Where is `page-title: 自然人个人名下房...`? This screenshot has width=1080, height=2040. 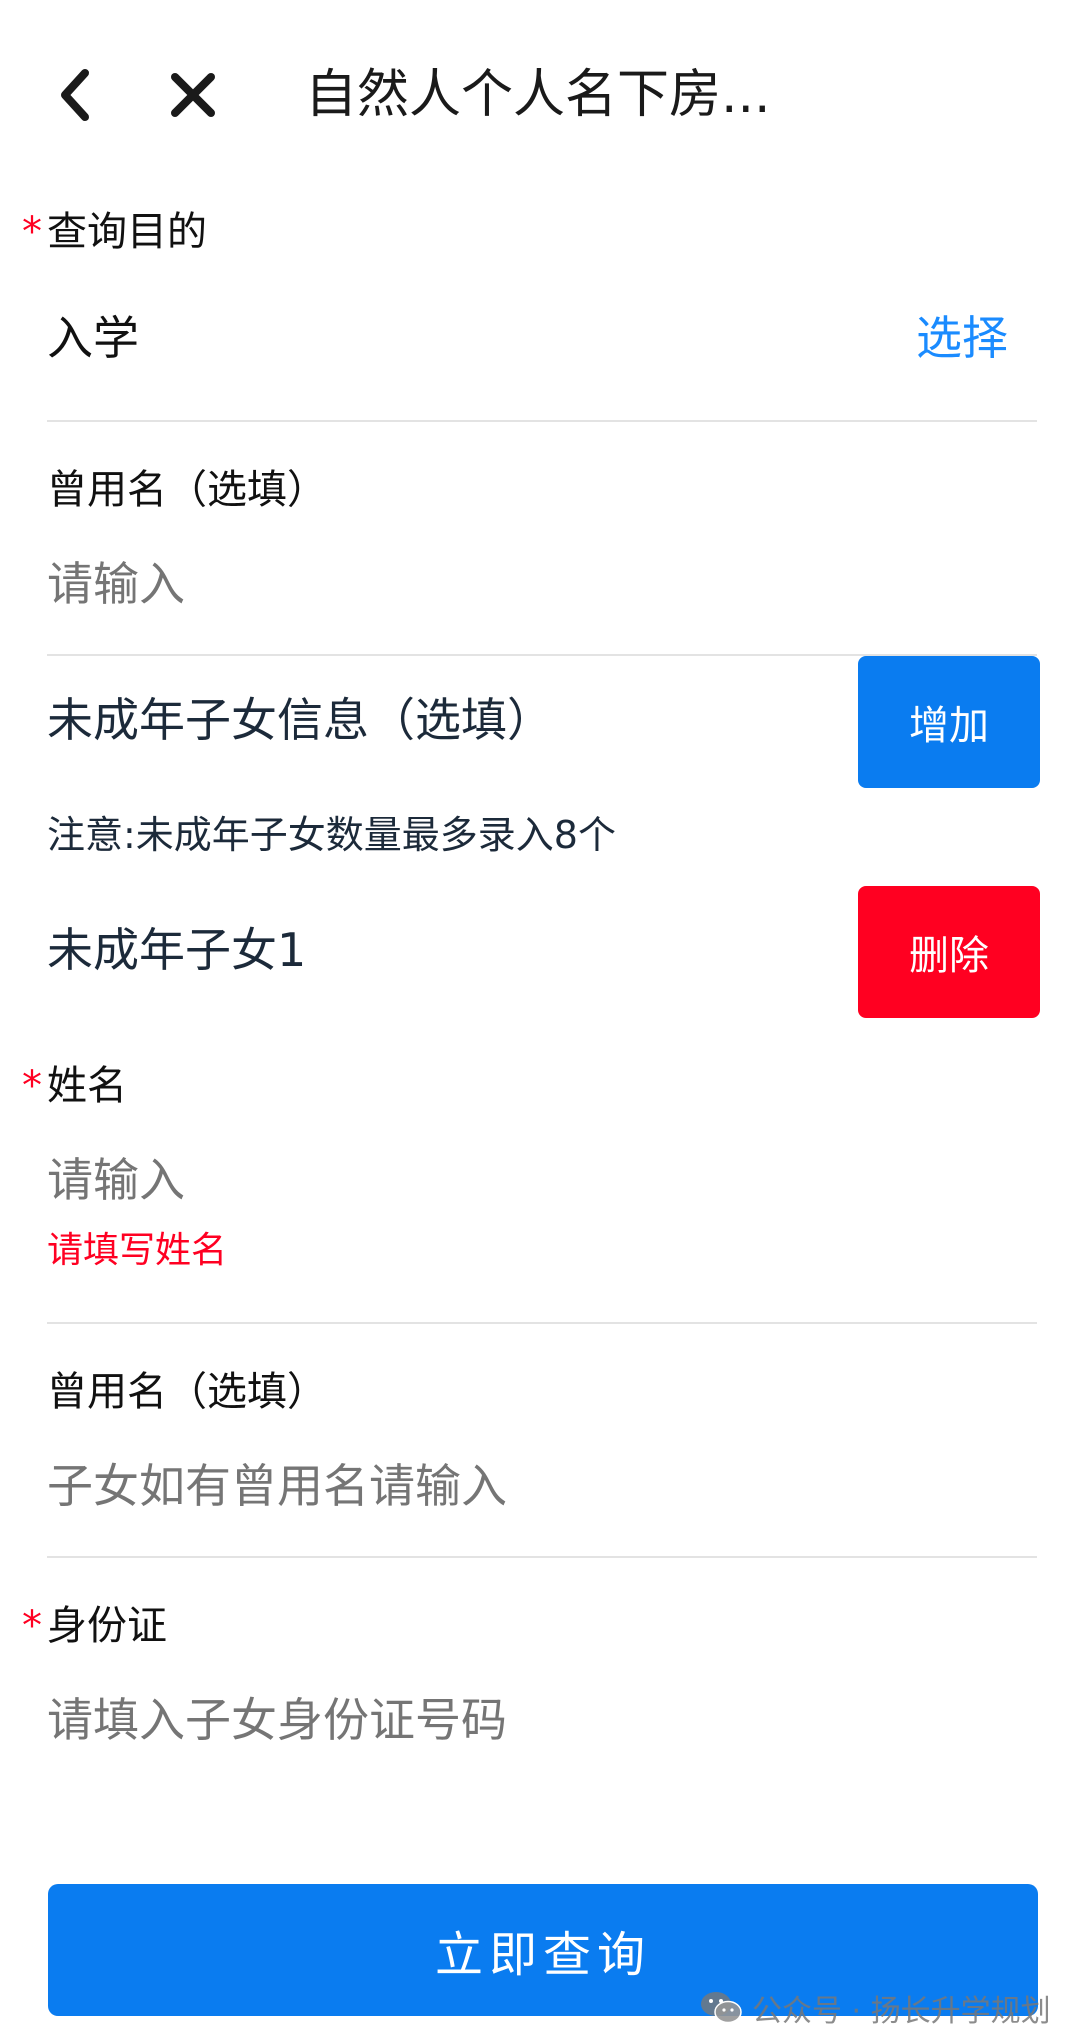 page-title: 自然人个人名下房... is located at coordinates (538, 95).